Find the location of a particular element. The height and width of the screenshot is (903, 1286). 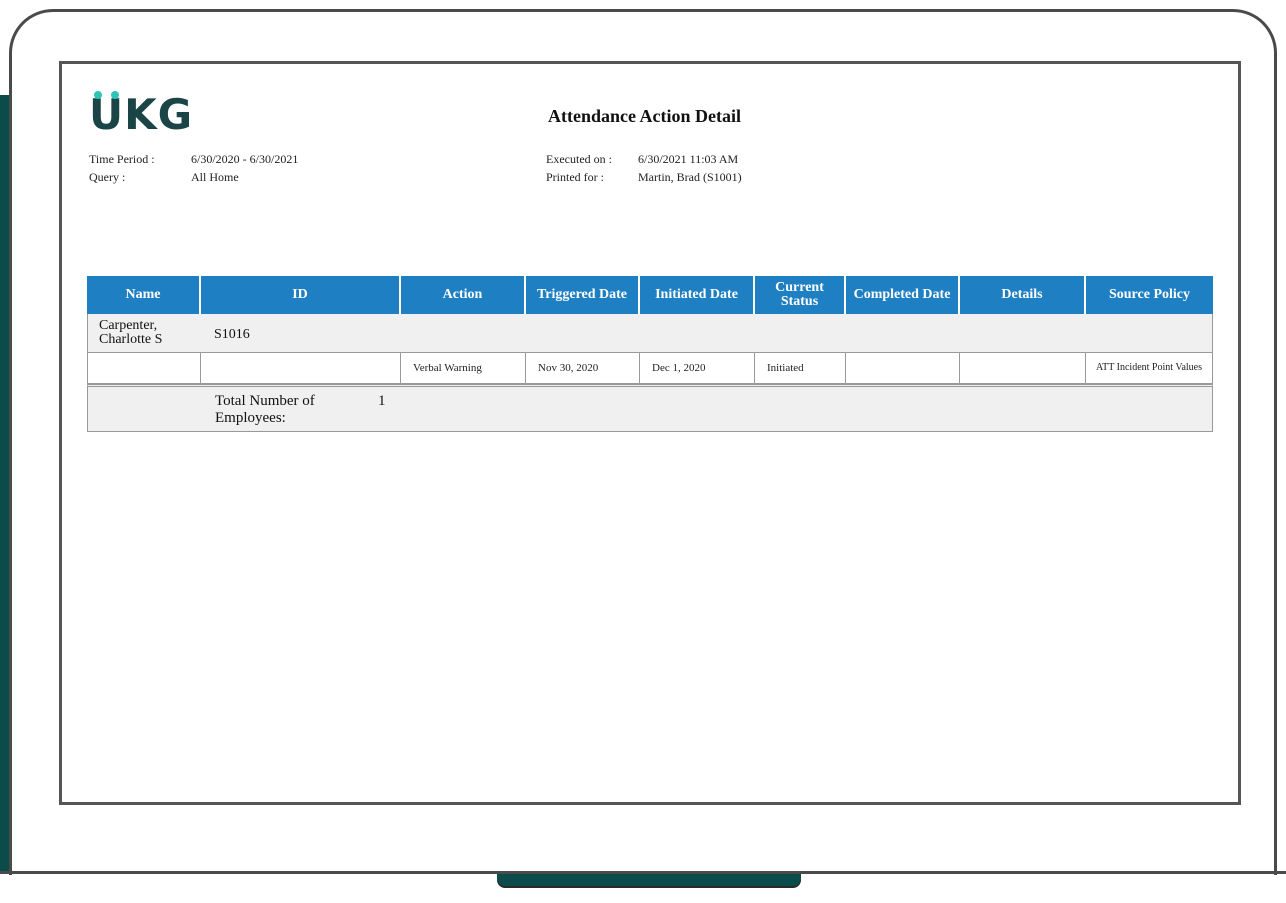

executed-value: 6/30/2021 11:03 AM is located at coordinates (688, 159).